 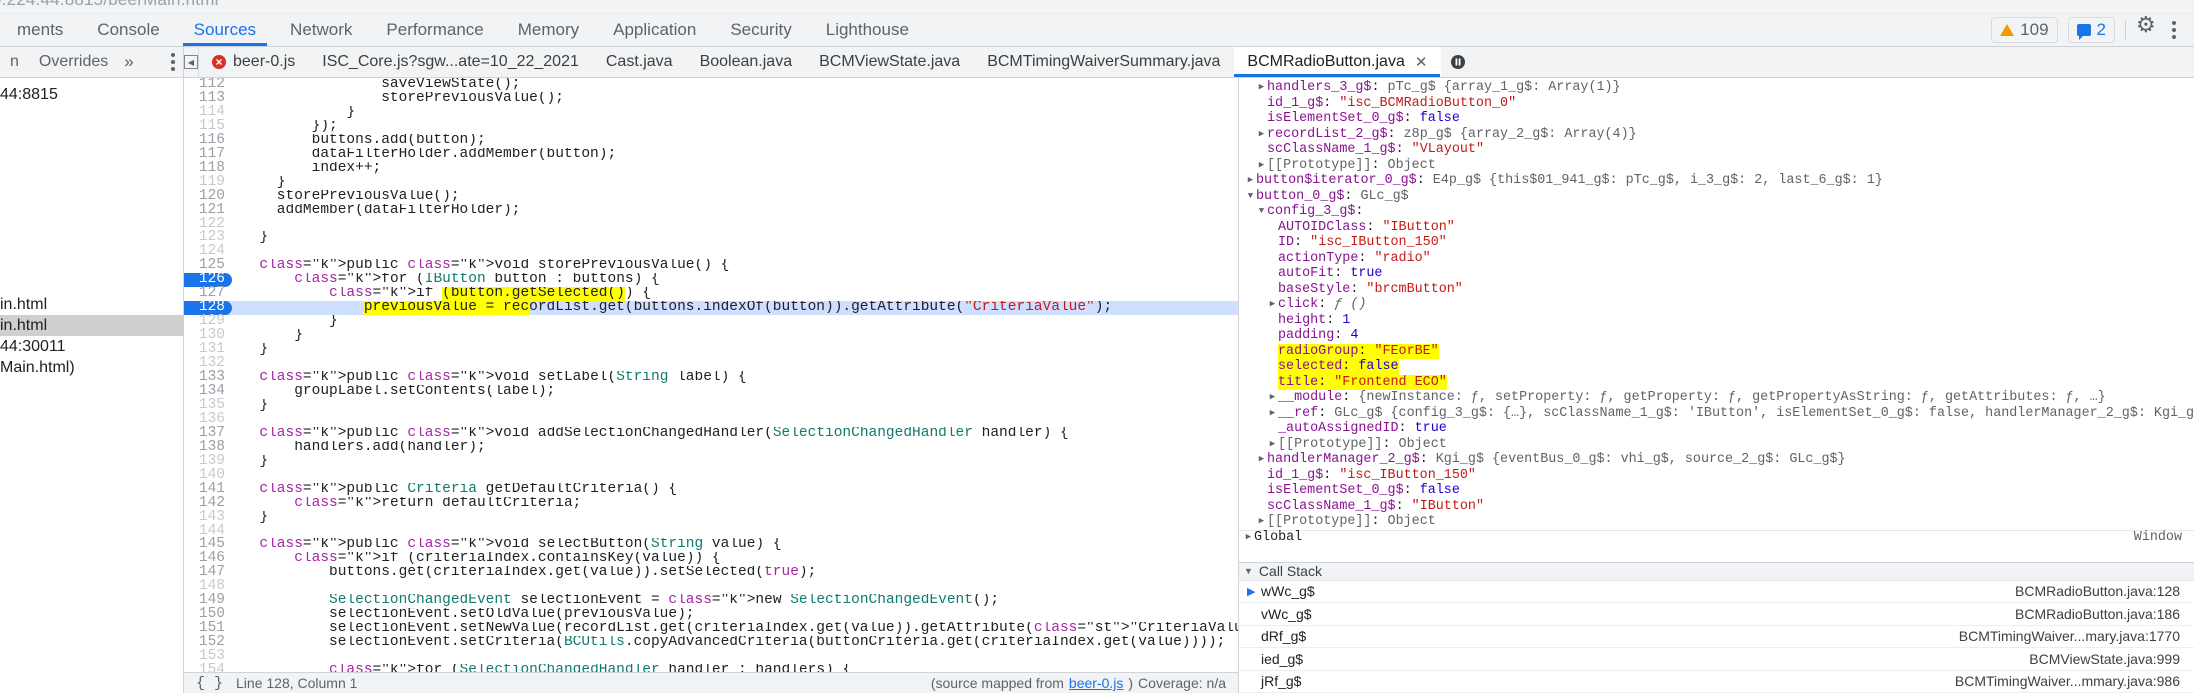 What do you see at coordinates (760, 30) in the screenshot?
I see `main-tab-security: Security` at bounding box center [760, 30].